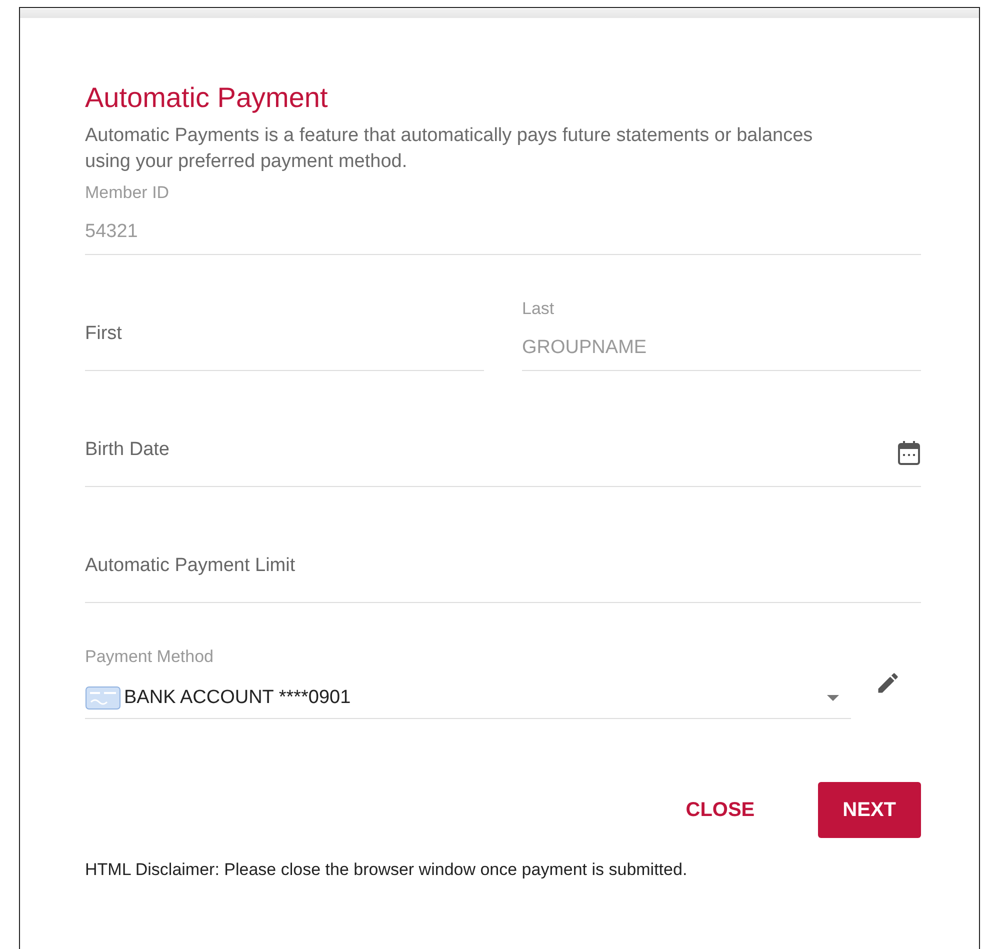 This screenshot has height=949, width=987. What do you see at coordinates (127, 193) in the screenshot?
I see `field-label: Member ID` at bounding box center [127, 193].